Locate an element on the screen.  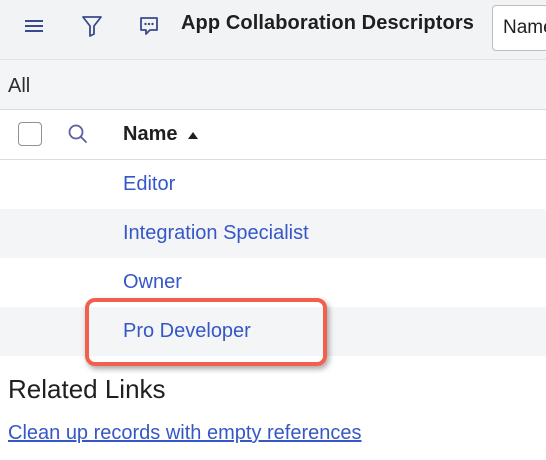
filter-button is located at coordinates (92, 26).